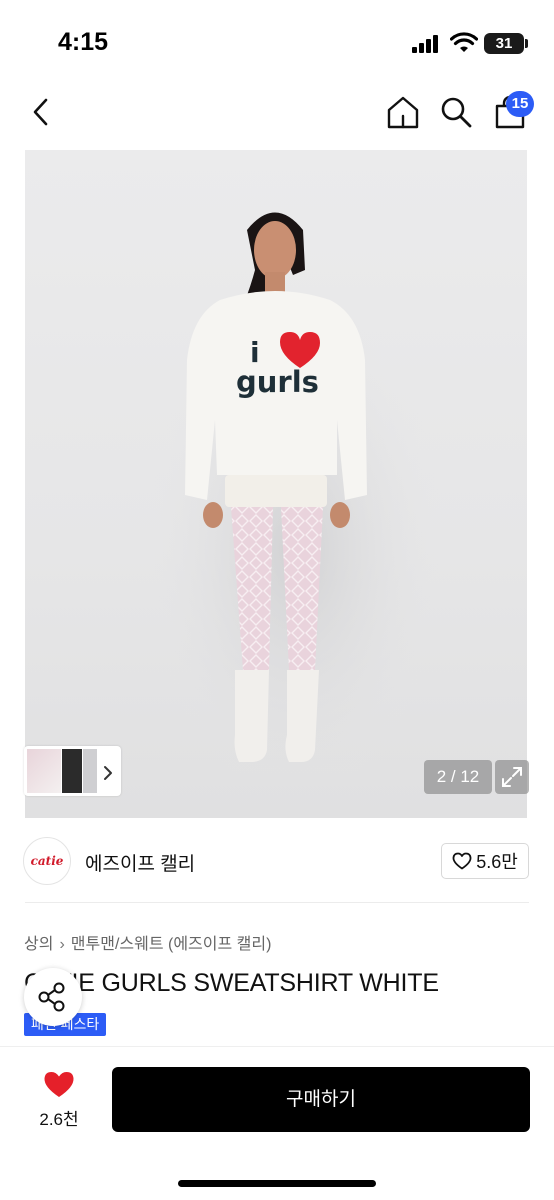 This screenshot has width=554, height=1200. Describe the element at coordinates (321, 1099) in the screenshot. I see `buy-button: 구매하기` at that location.